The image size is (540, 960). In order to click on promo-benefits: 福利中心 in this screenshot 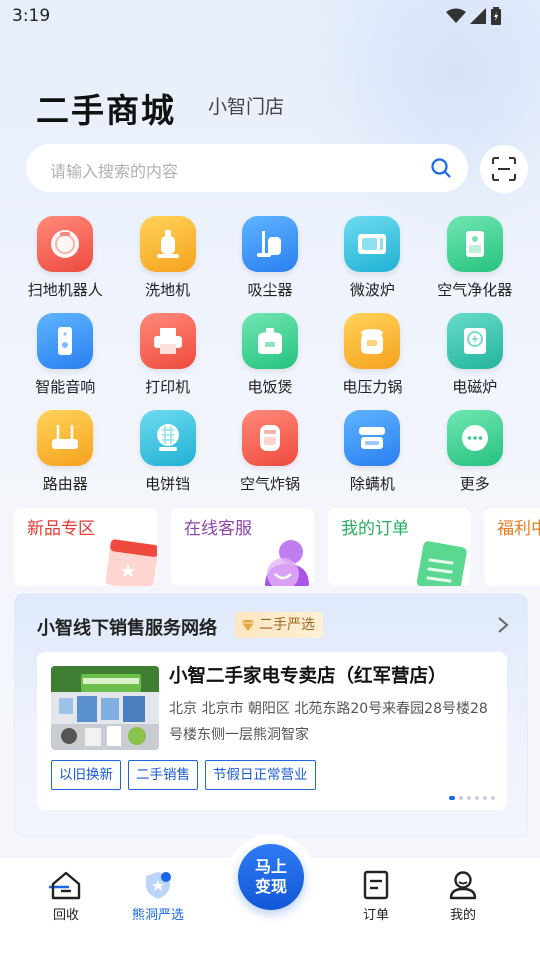, I will do `click(512, 547)`.